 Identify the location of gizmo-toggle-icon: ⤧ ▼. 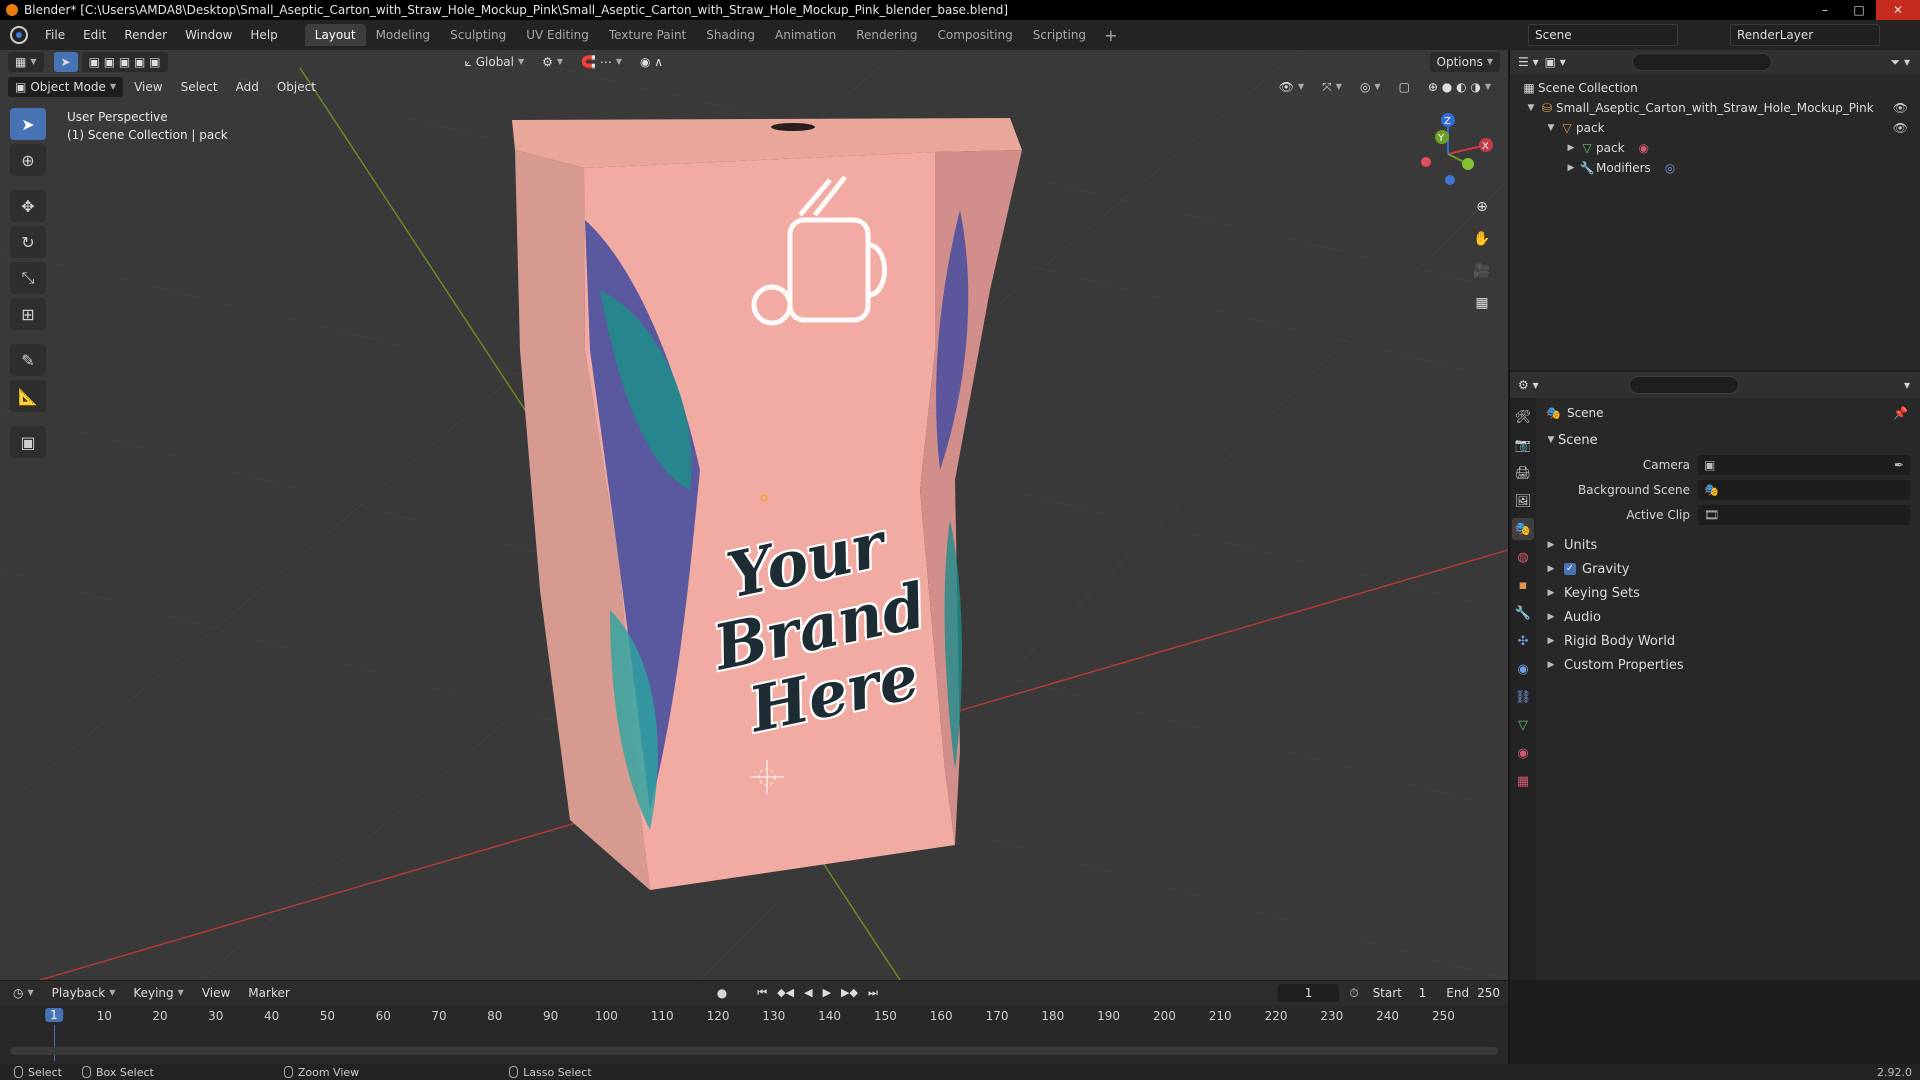
(1332, 87).